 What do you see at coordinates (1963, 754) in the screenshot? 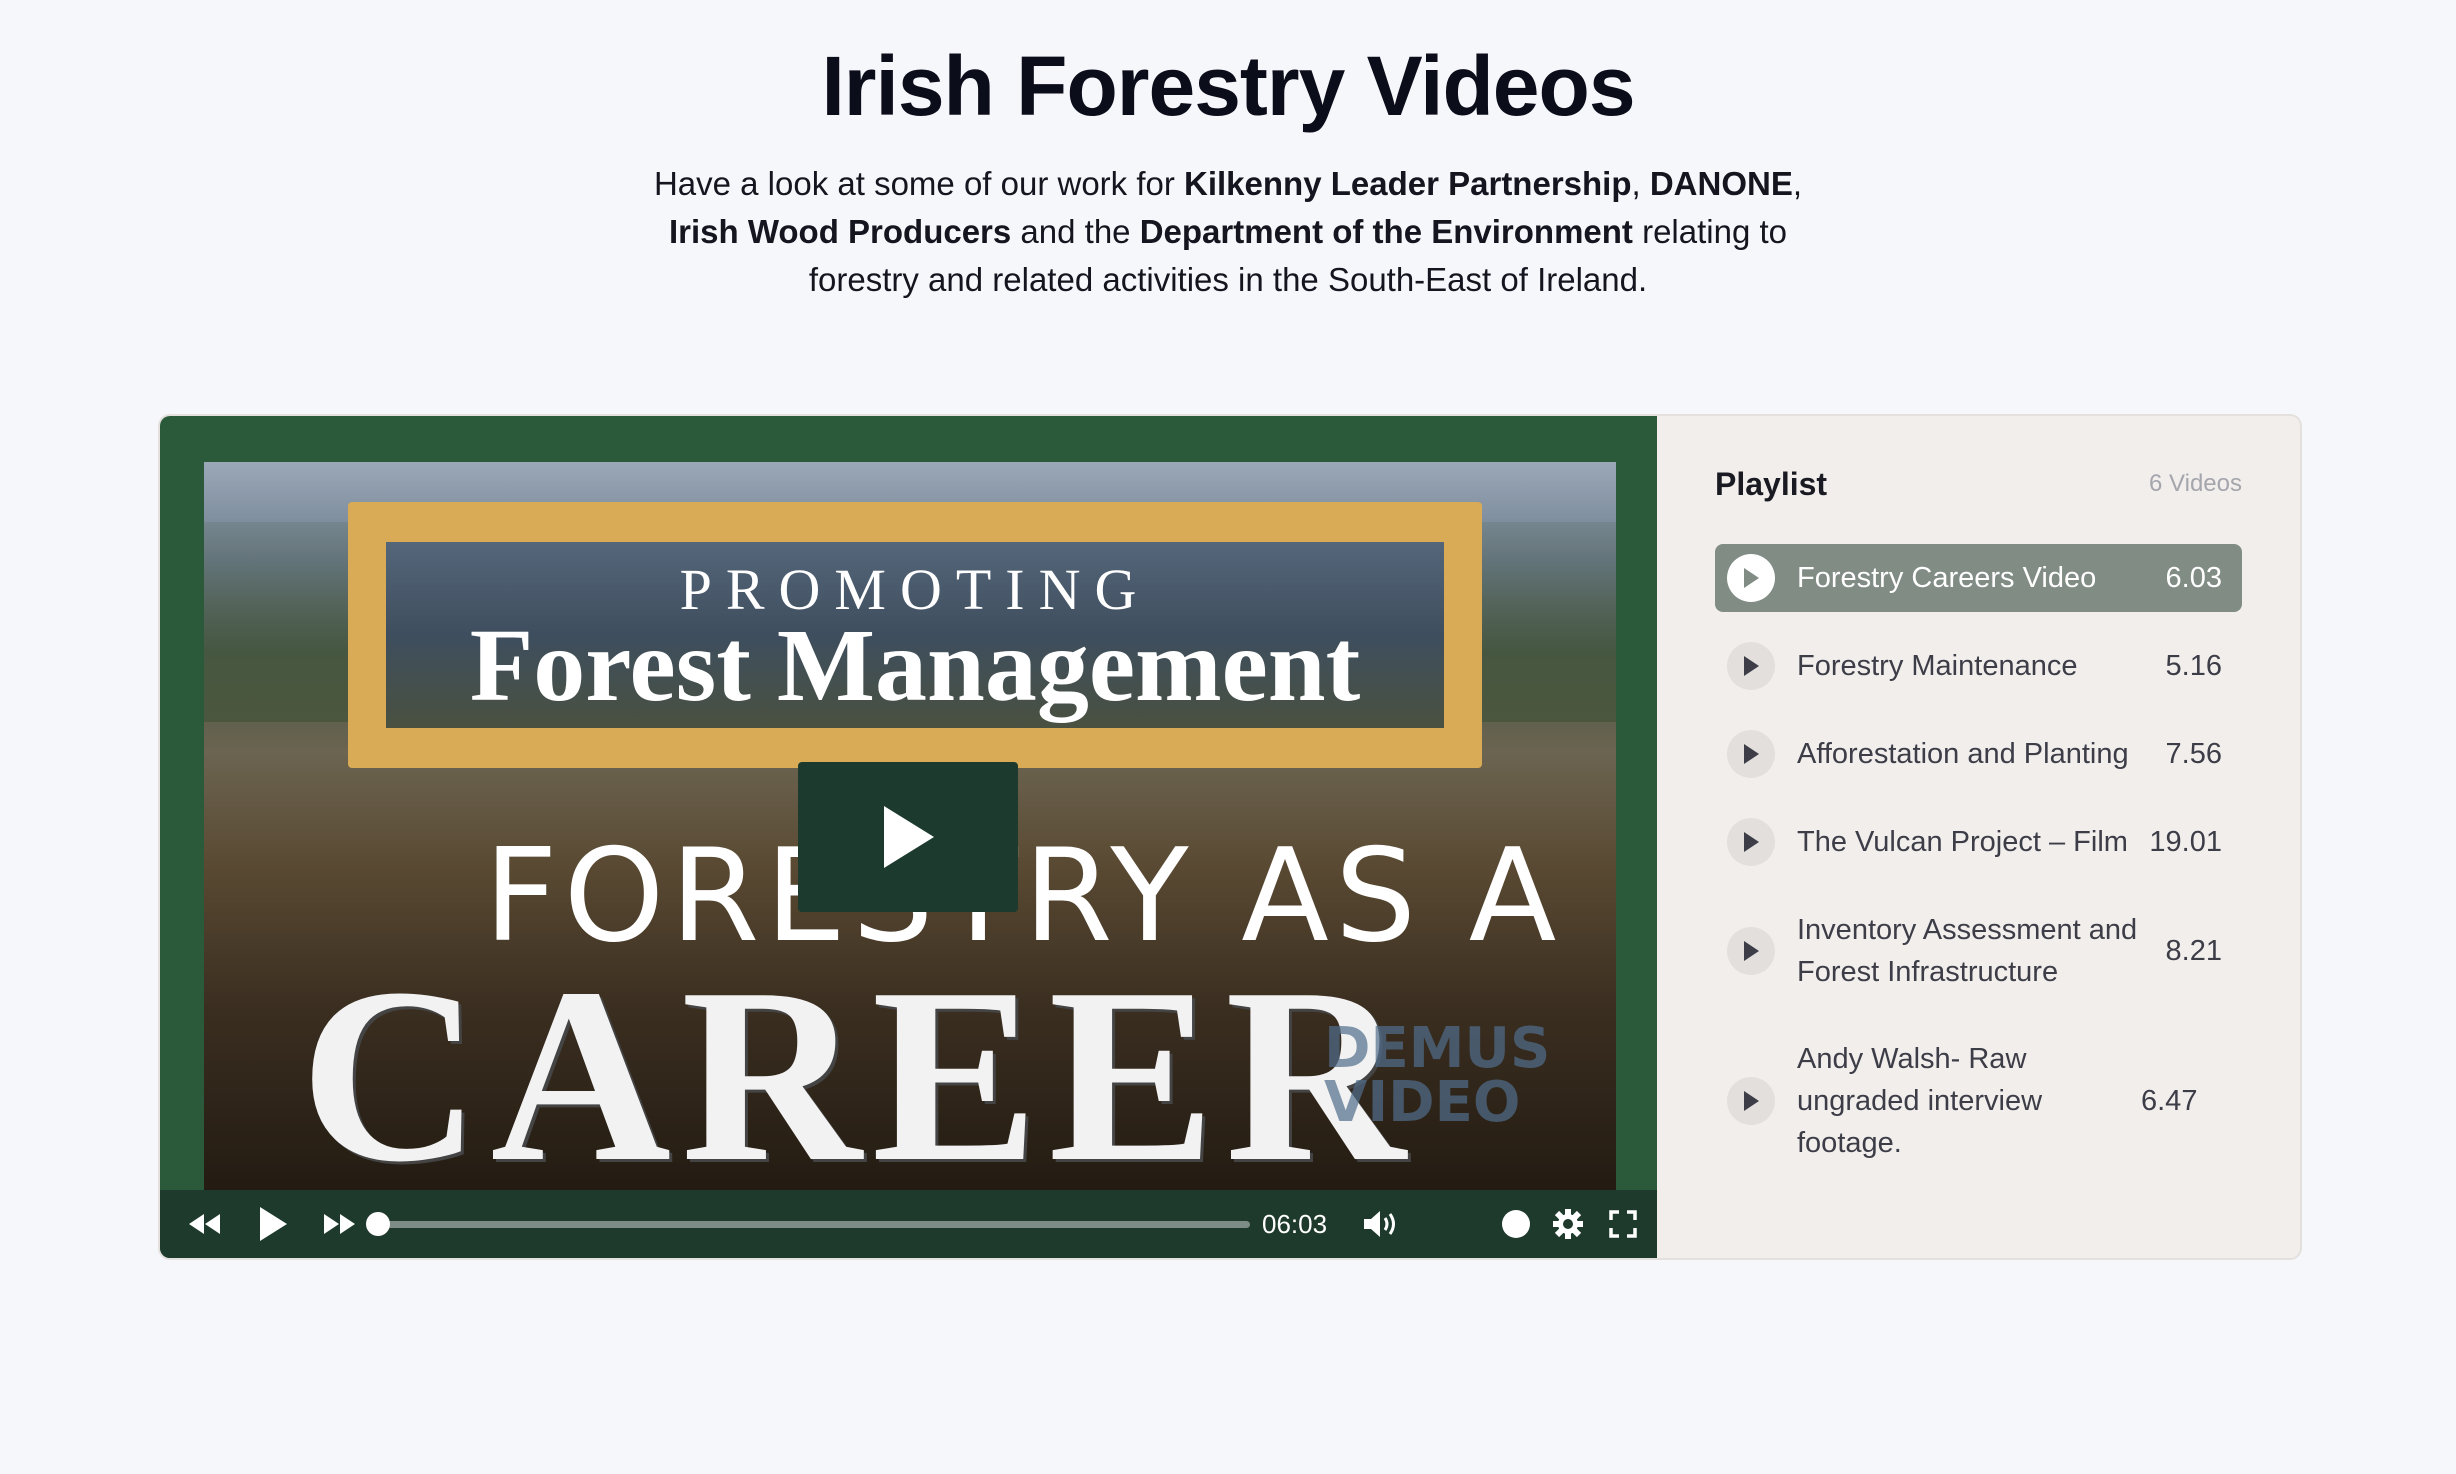
I see `playlist-item-title: Afforestation and Planting` at bounding box center [1963, 754].